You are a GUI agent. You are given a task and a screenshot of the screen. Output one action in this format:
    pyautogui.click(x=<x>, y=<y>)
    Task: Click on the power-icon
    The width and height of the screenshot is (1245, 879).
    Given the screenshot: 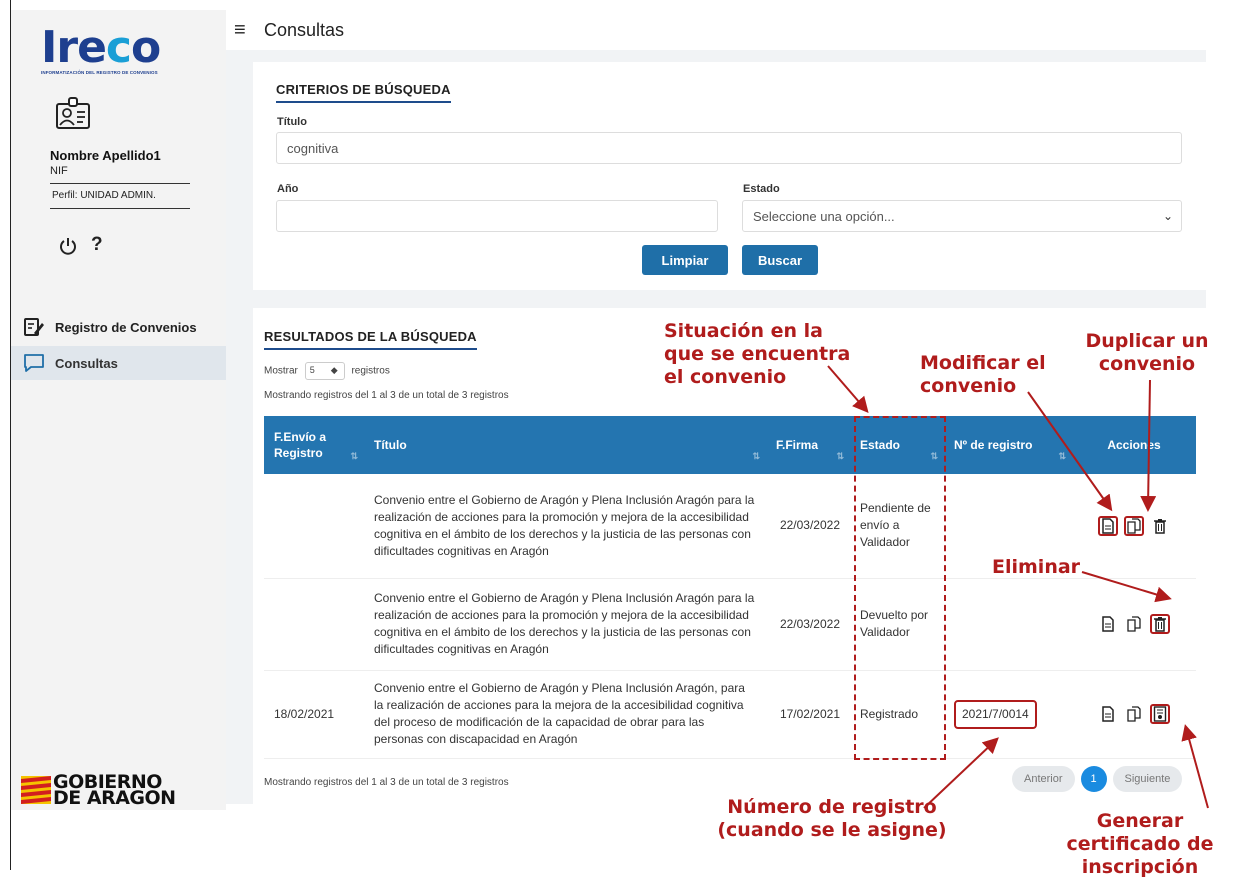 What is the action you would take?
    pyautogui.click(x=68, y=246)
    